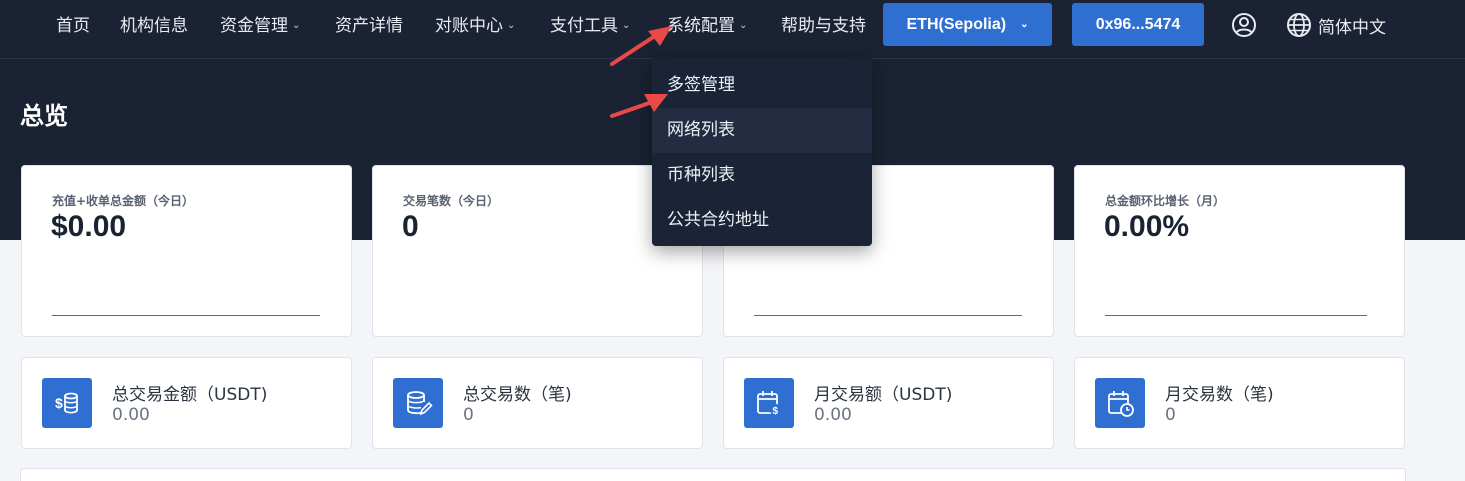 This screenshot has width=1465, height=481. I want to click on summary-card-monthly-transactions: 月交易数（笔) 0, so click(1239, 403).